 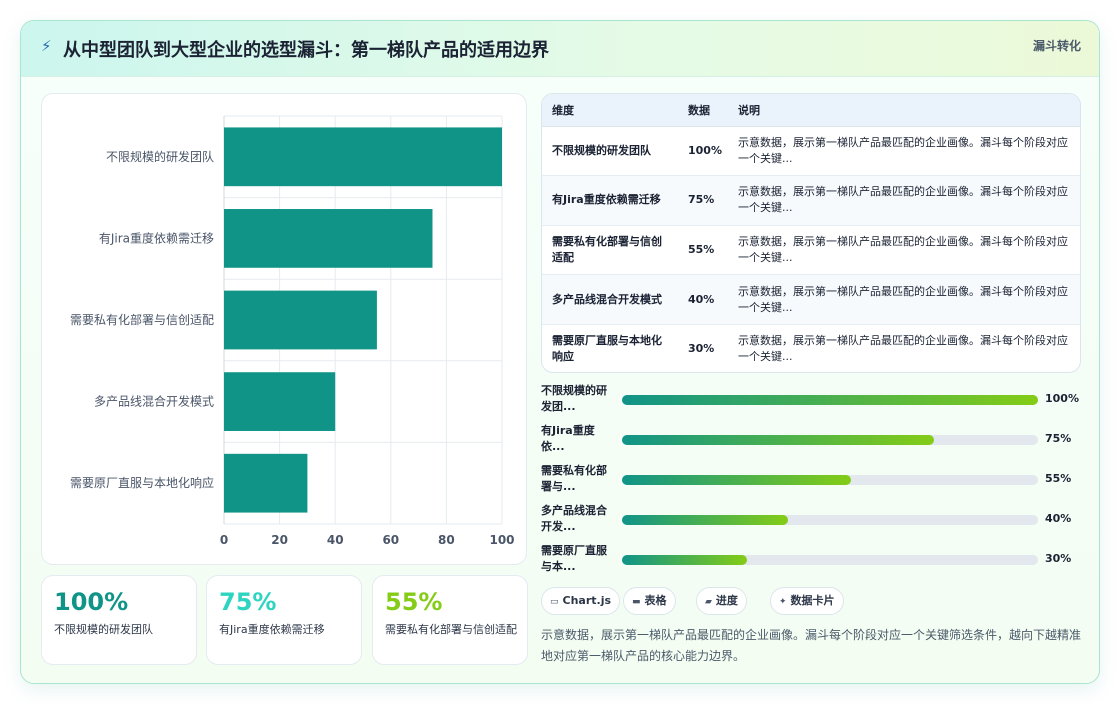 What do you see at coordinates (284, 620) in the screenshot?
I see `stat-card-2: 75% 有Jira重度依赖需迁移` at bounding box center [284, 620].